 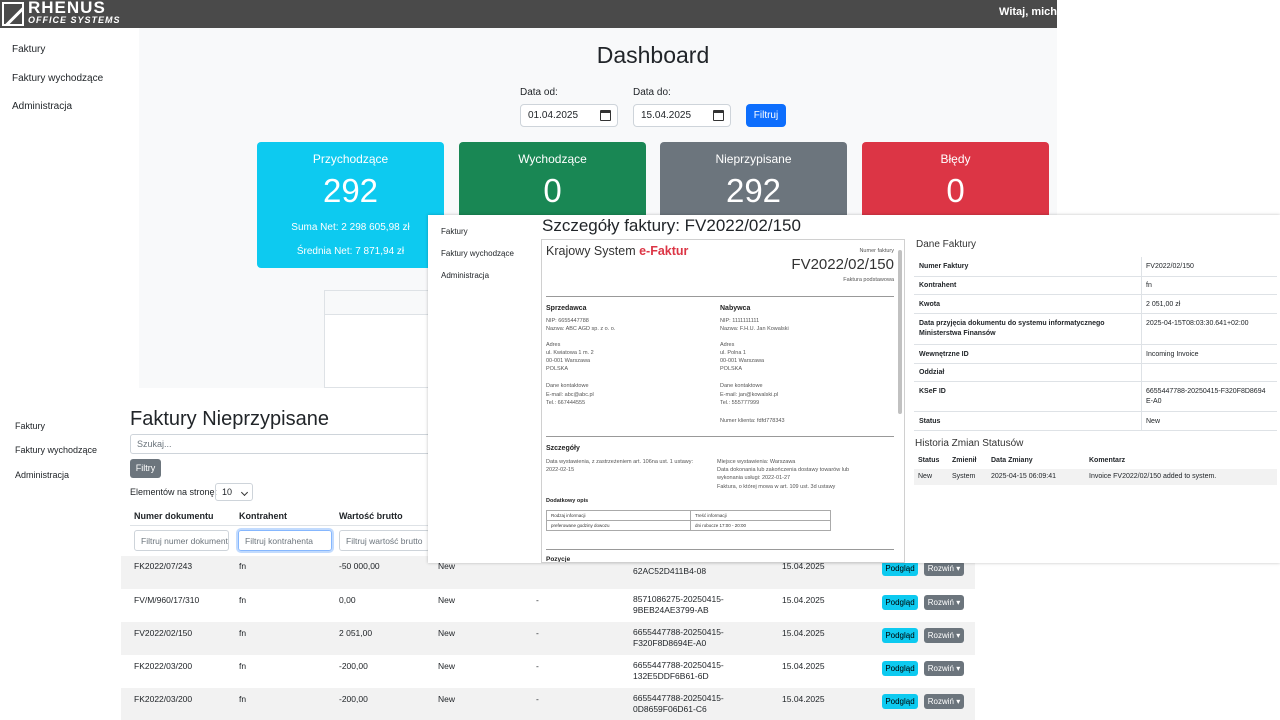 I want to click on chart-panel-header, so click(x=379, y=303).